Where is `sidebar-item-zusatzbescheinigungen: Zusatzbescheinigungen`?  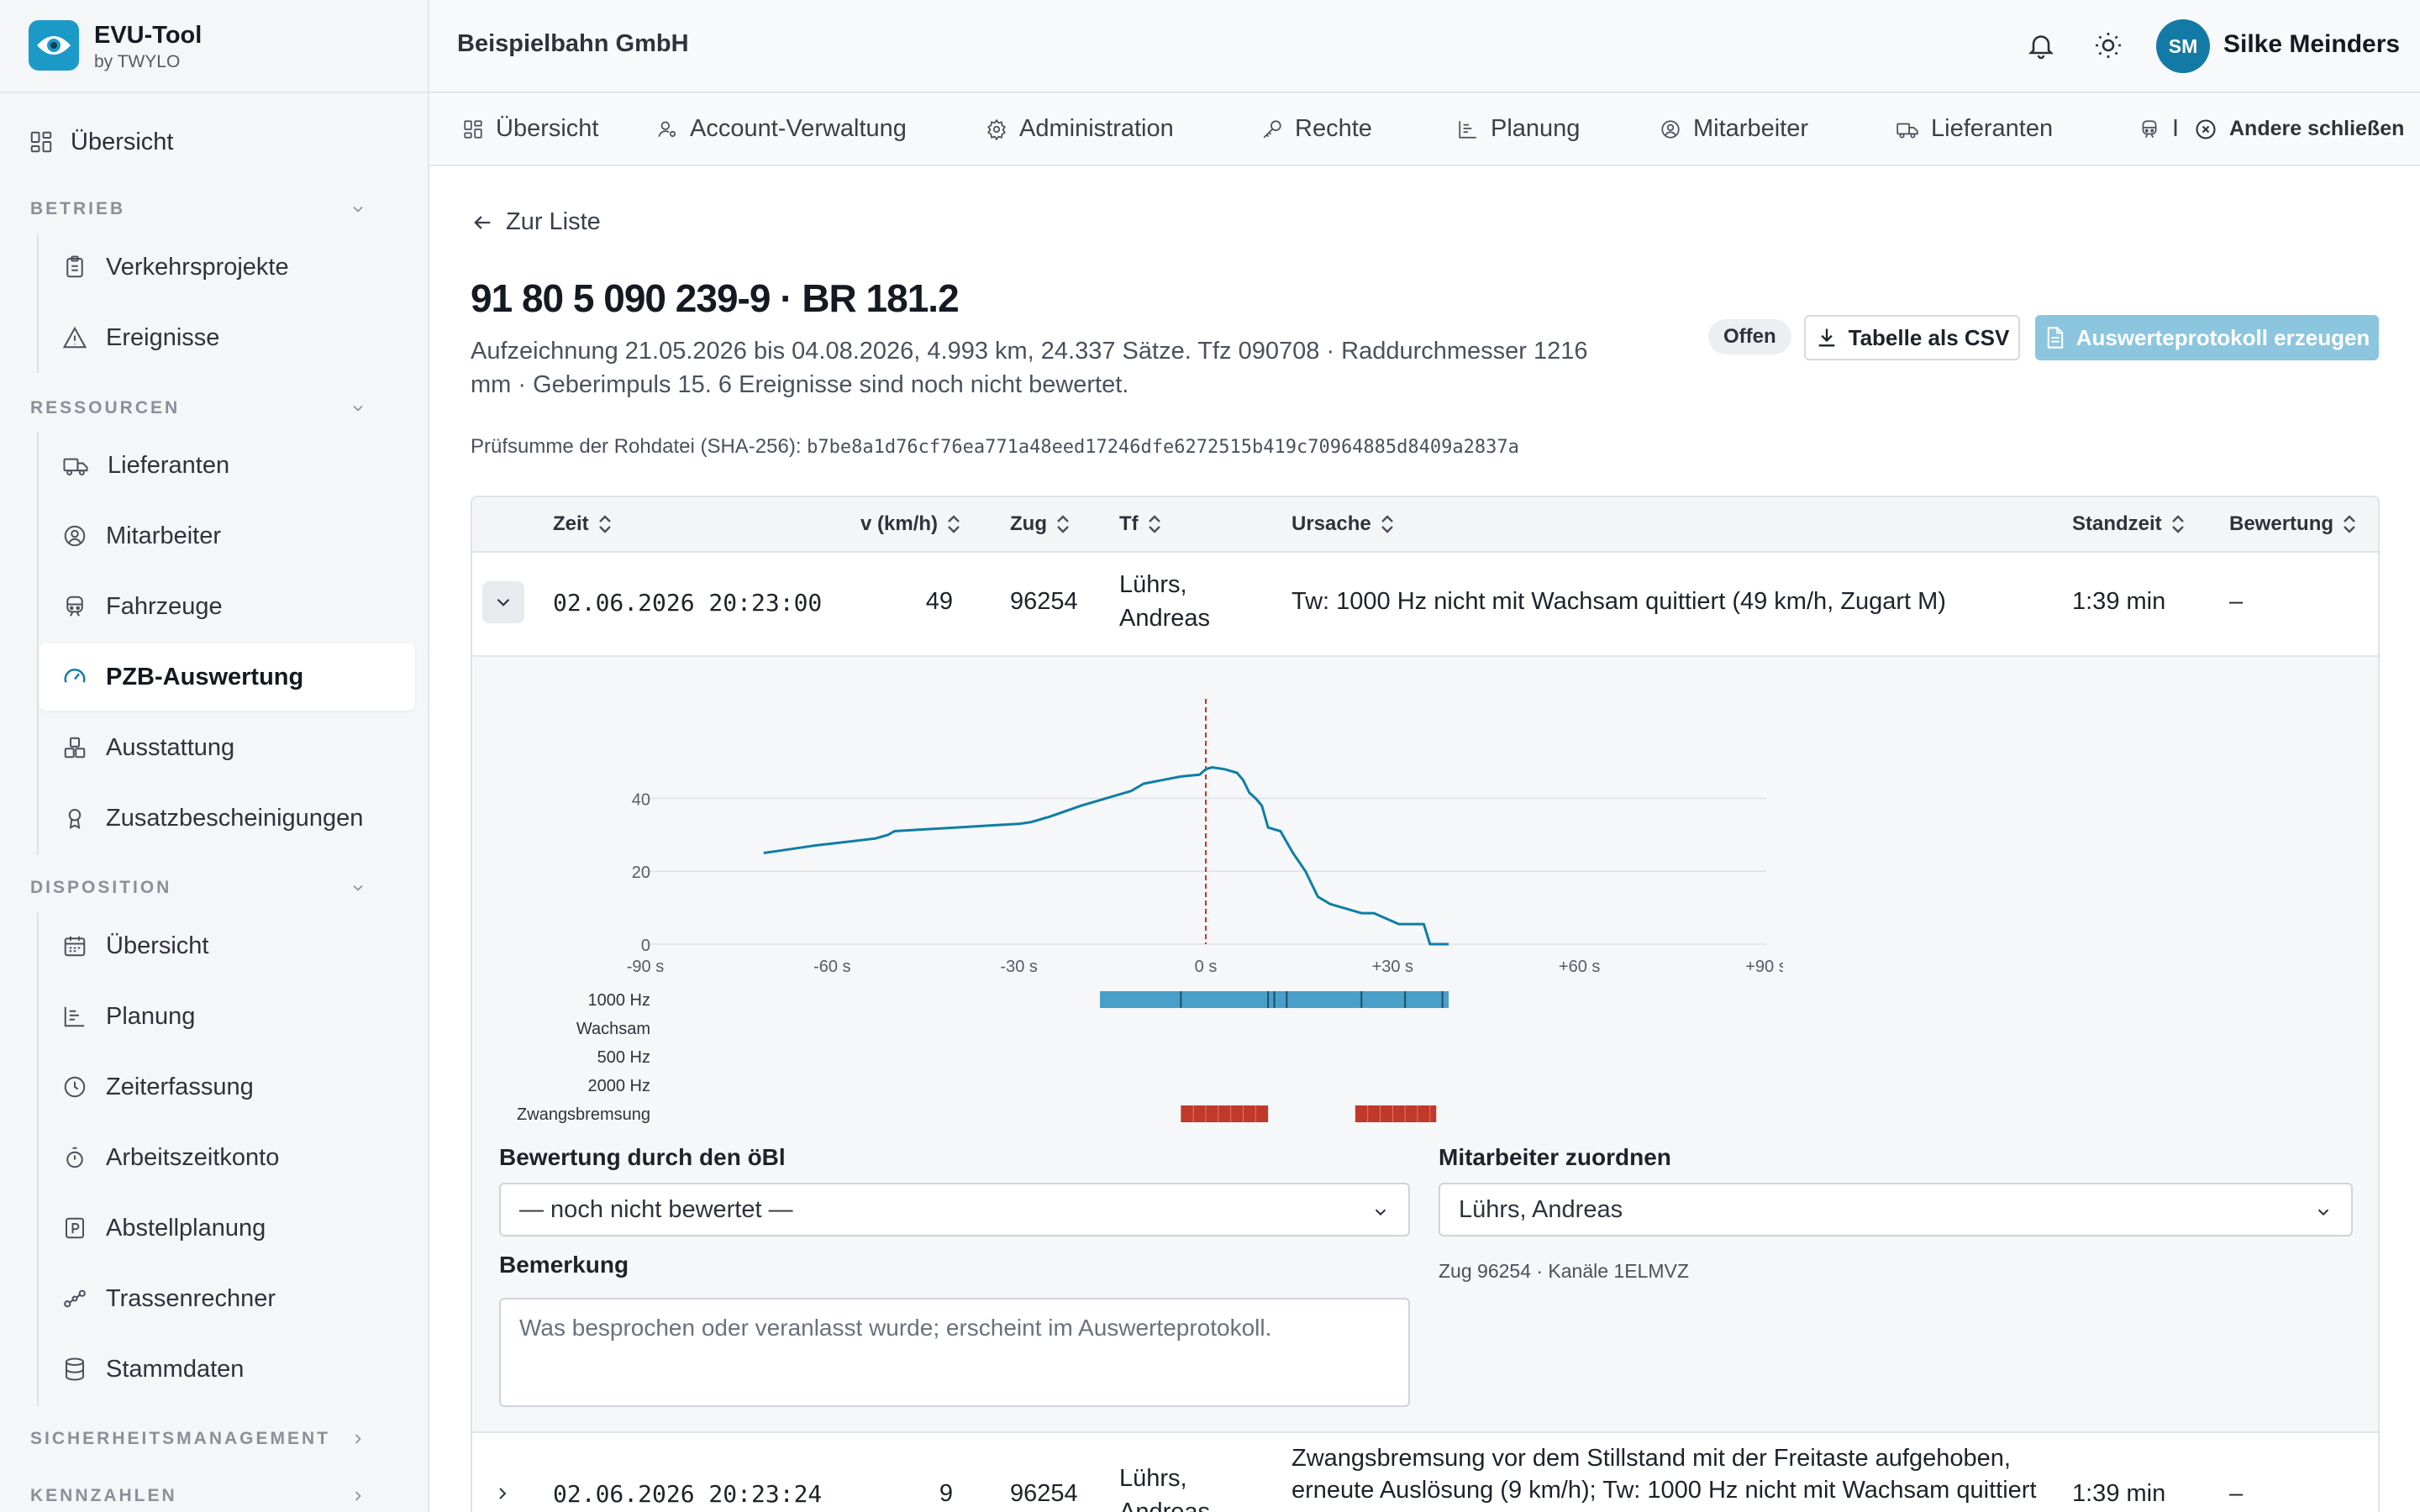
sidebar-item-zusatzbescheinigungen: Zusatzbescheinigungen is located at coordinates (227, 818).